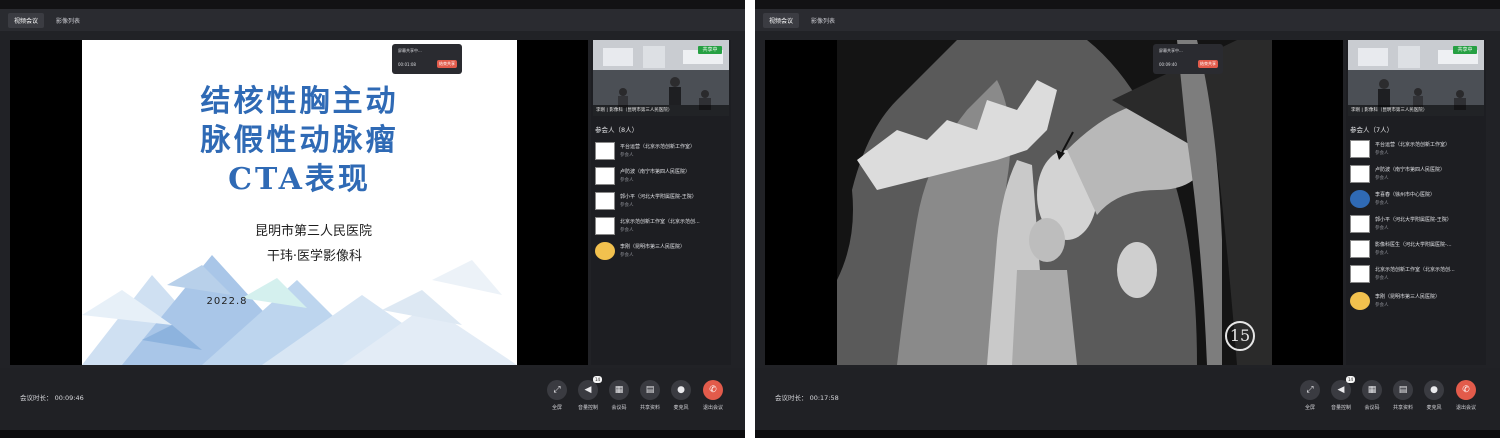 This screenshot has width=1500, height=438. I want to click on screen-divider, so click(750, 219).